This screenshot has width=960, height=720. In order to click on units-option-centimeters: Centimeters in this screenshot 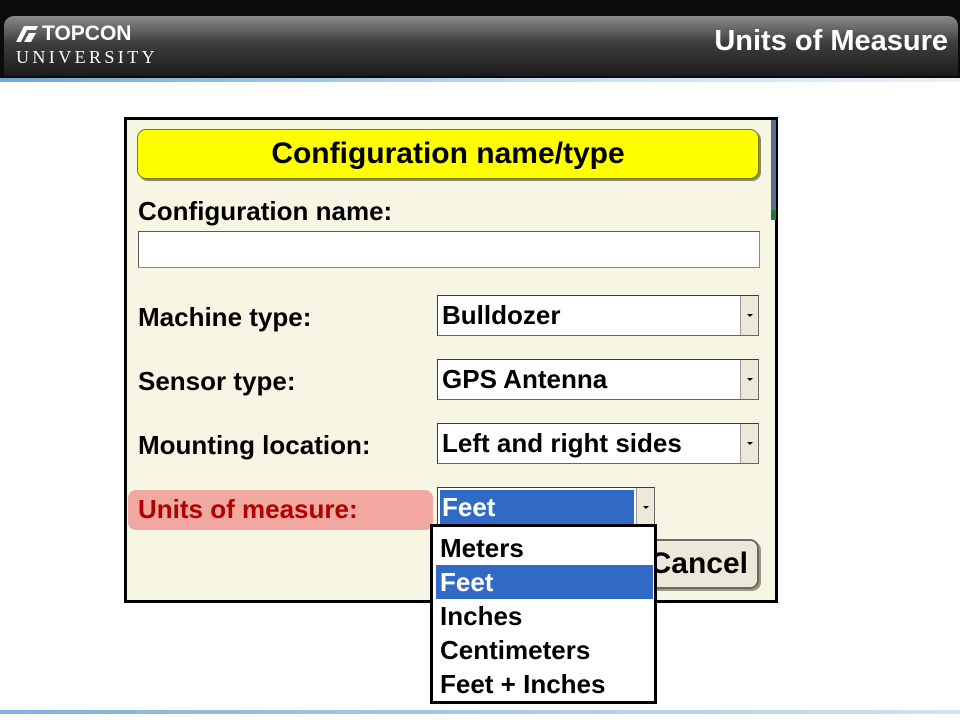, I will do `click(544, 650)`.